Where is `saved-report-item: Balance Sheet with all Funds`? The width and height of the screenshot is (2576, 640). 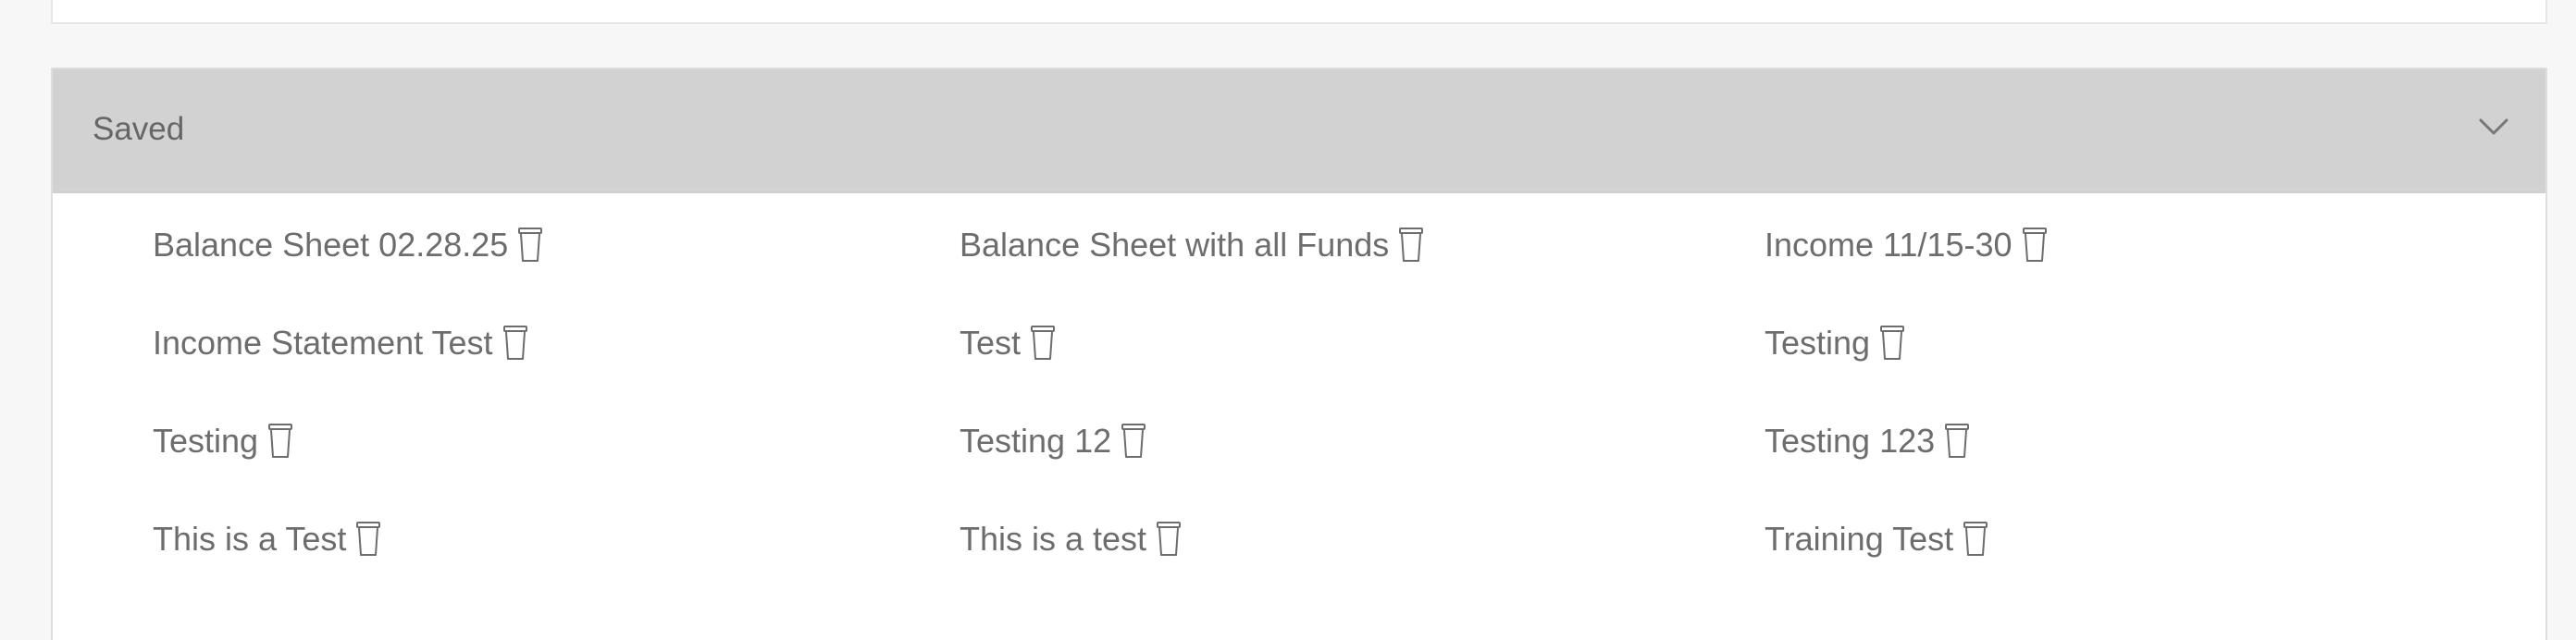
saved-report-item: Balance Sheet with all Funds is located at coordinates (1193, 245).